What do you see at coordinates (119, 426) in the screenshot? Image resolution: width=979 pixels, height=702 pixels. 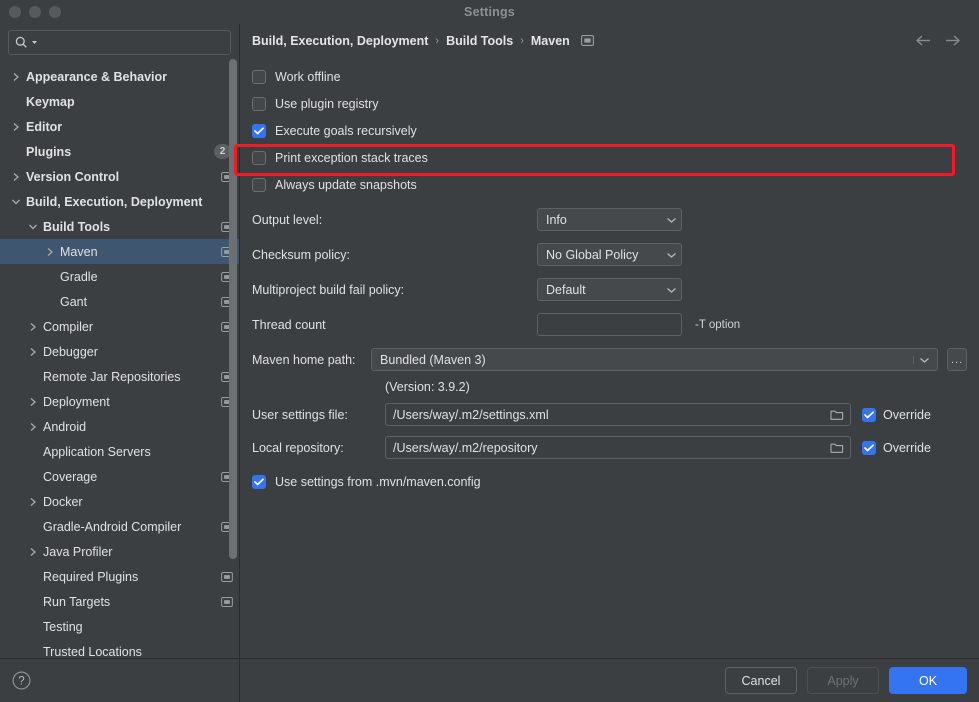 I see `sidebar-item-android: Android` at bounding box center [119, 426].